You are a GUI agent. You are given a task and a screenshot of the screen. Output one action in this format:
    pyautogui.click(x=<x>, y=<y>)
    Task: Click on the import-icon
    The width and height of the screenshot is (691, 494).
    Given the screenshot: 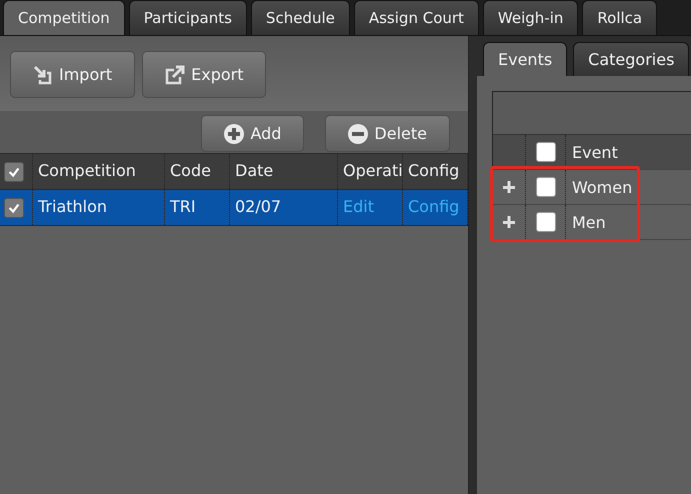 What is the action you would take?
    pyautogui.click(x=43, y=74)
    